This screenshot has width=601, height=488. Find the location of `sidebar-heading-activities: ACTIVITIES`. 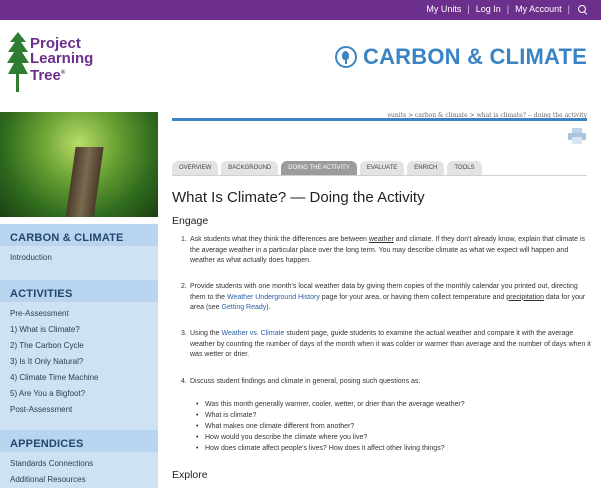

sidebar-heading-activities: ACTIVITIES is located at coordinates (79, 291).